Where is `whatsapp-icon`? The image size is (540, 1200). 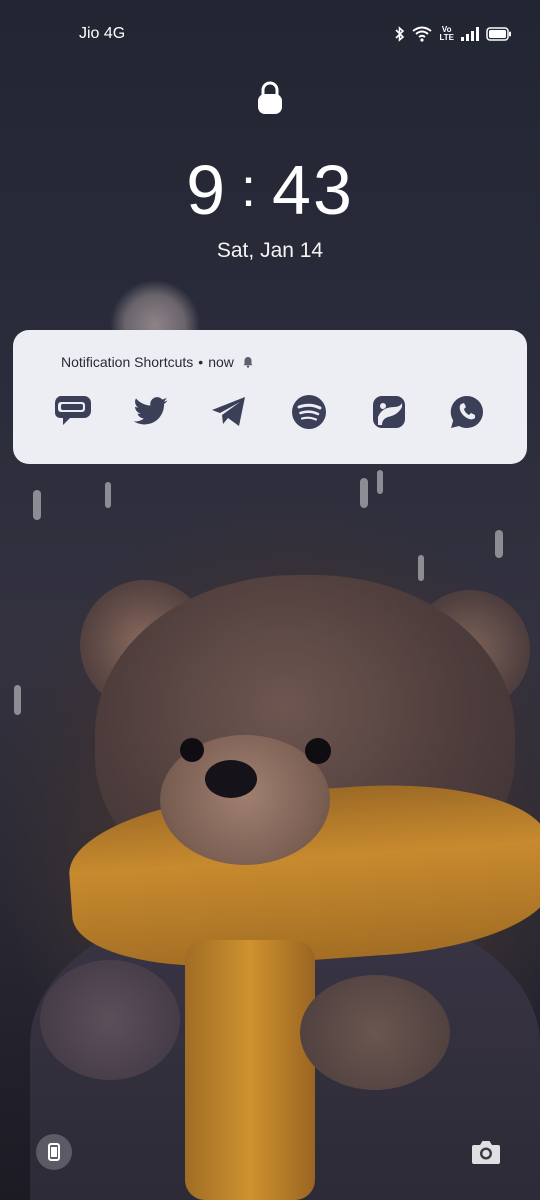 whatsapp-icon is located at coordinates (467, 412).